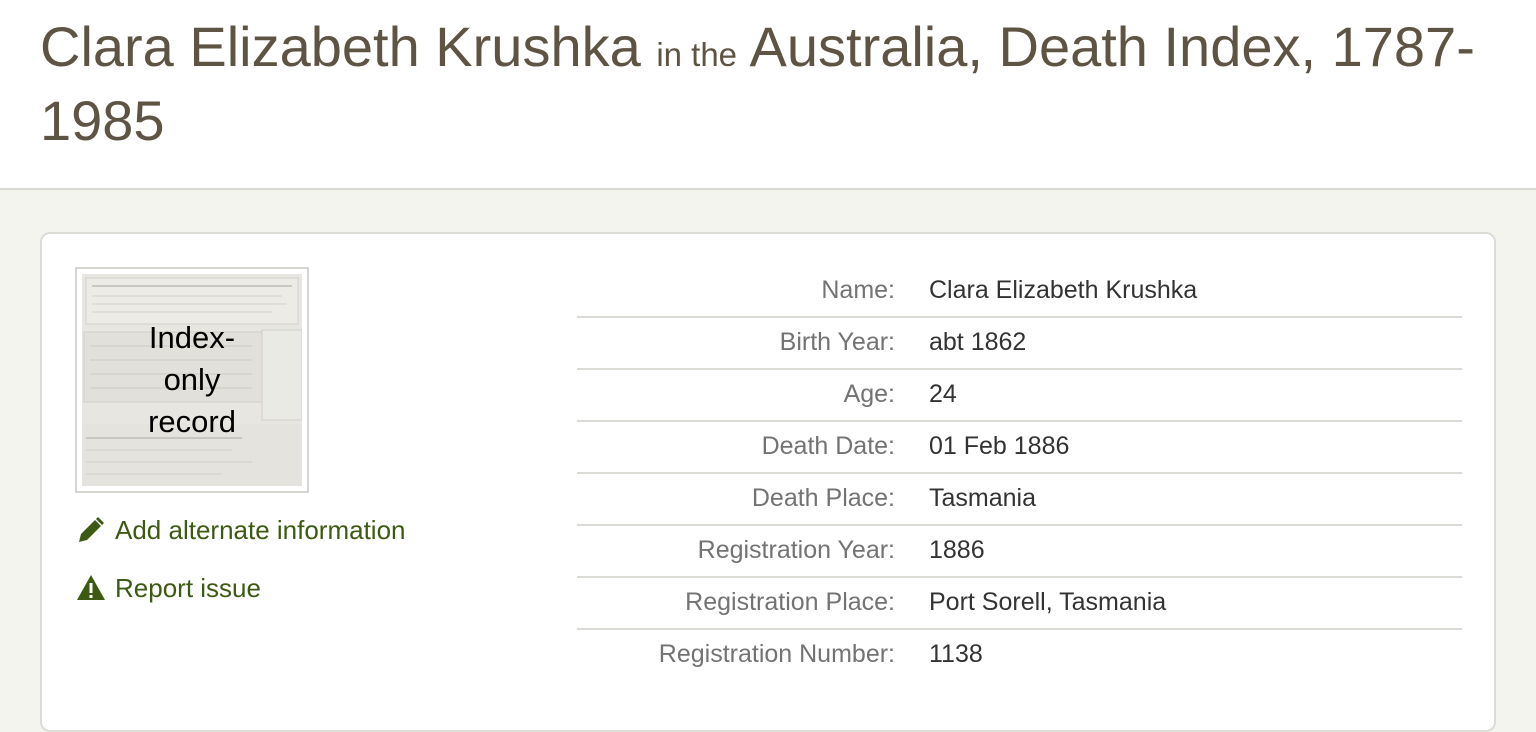 The width and height of the screenshot is (1536, 732). Describe the element at coordinates (1019, 656) in the screenshot. I see `detail-row-registration-number: Registration Number: 1138` at that location.